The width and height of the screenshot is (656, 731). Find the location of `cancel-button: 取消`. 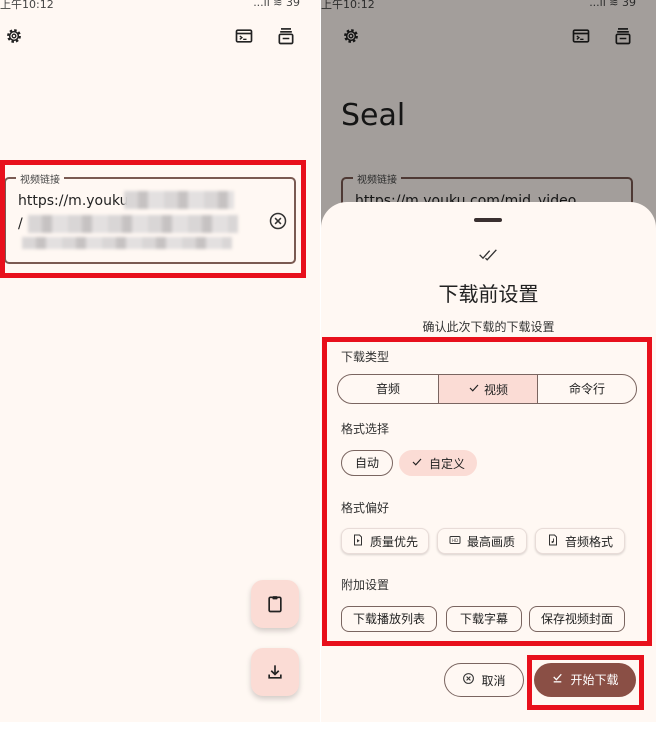

cancel-button: 取消 is located at coordinates (484, 680).